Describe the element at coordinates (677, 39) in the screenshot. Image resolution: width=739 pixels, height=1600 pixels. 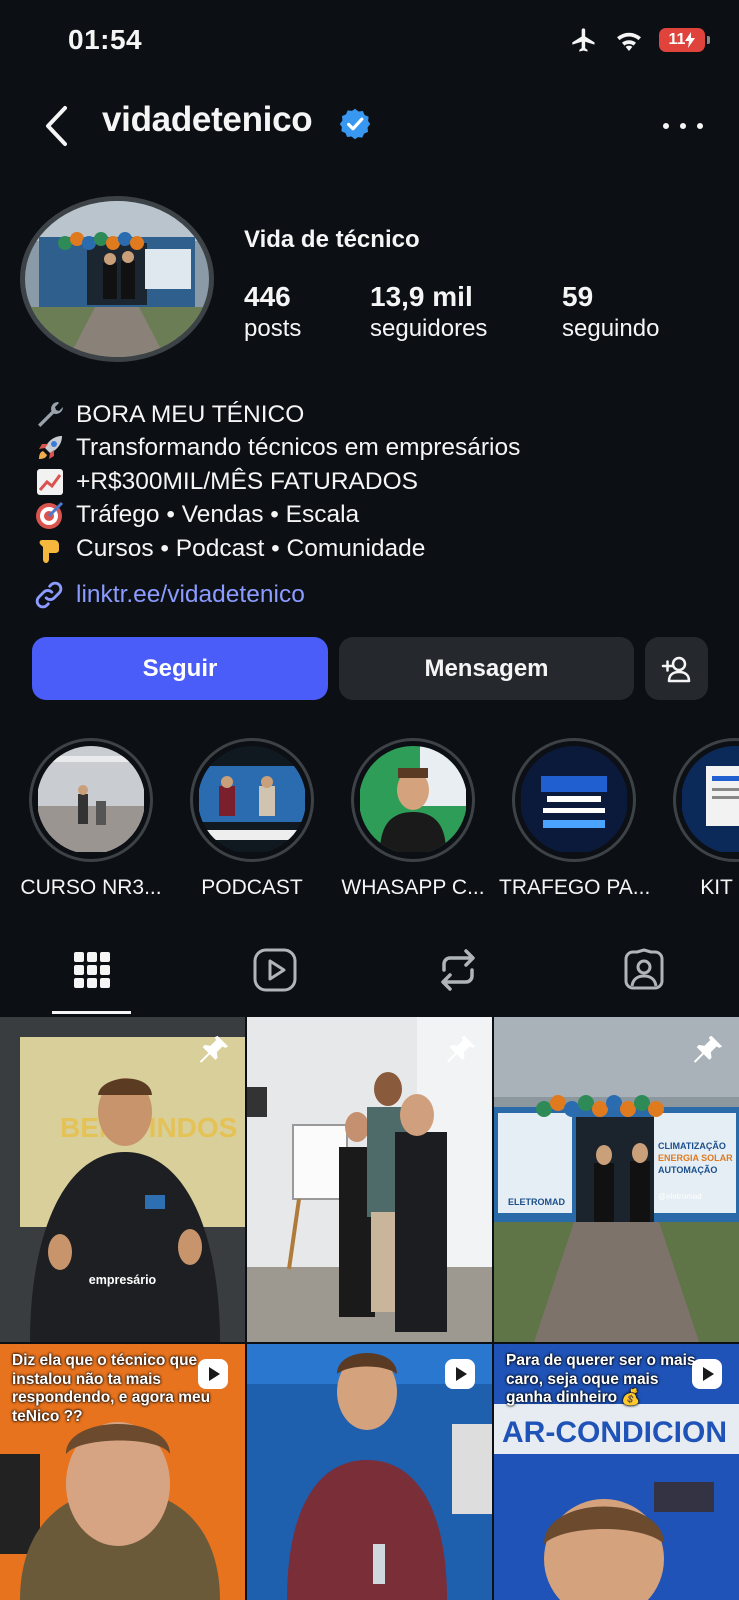
I see `battery-level: 11` at that location.